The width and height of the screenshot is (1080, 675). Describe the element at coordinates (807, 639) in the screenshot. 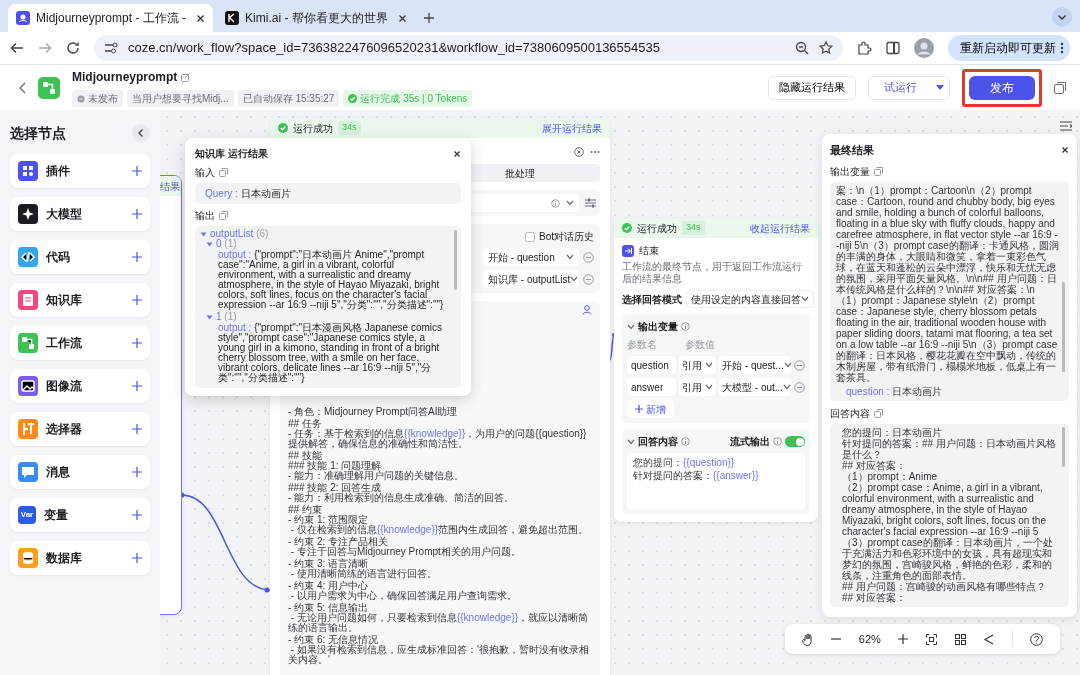

I see `hand-icon` at that location.